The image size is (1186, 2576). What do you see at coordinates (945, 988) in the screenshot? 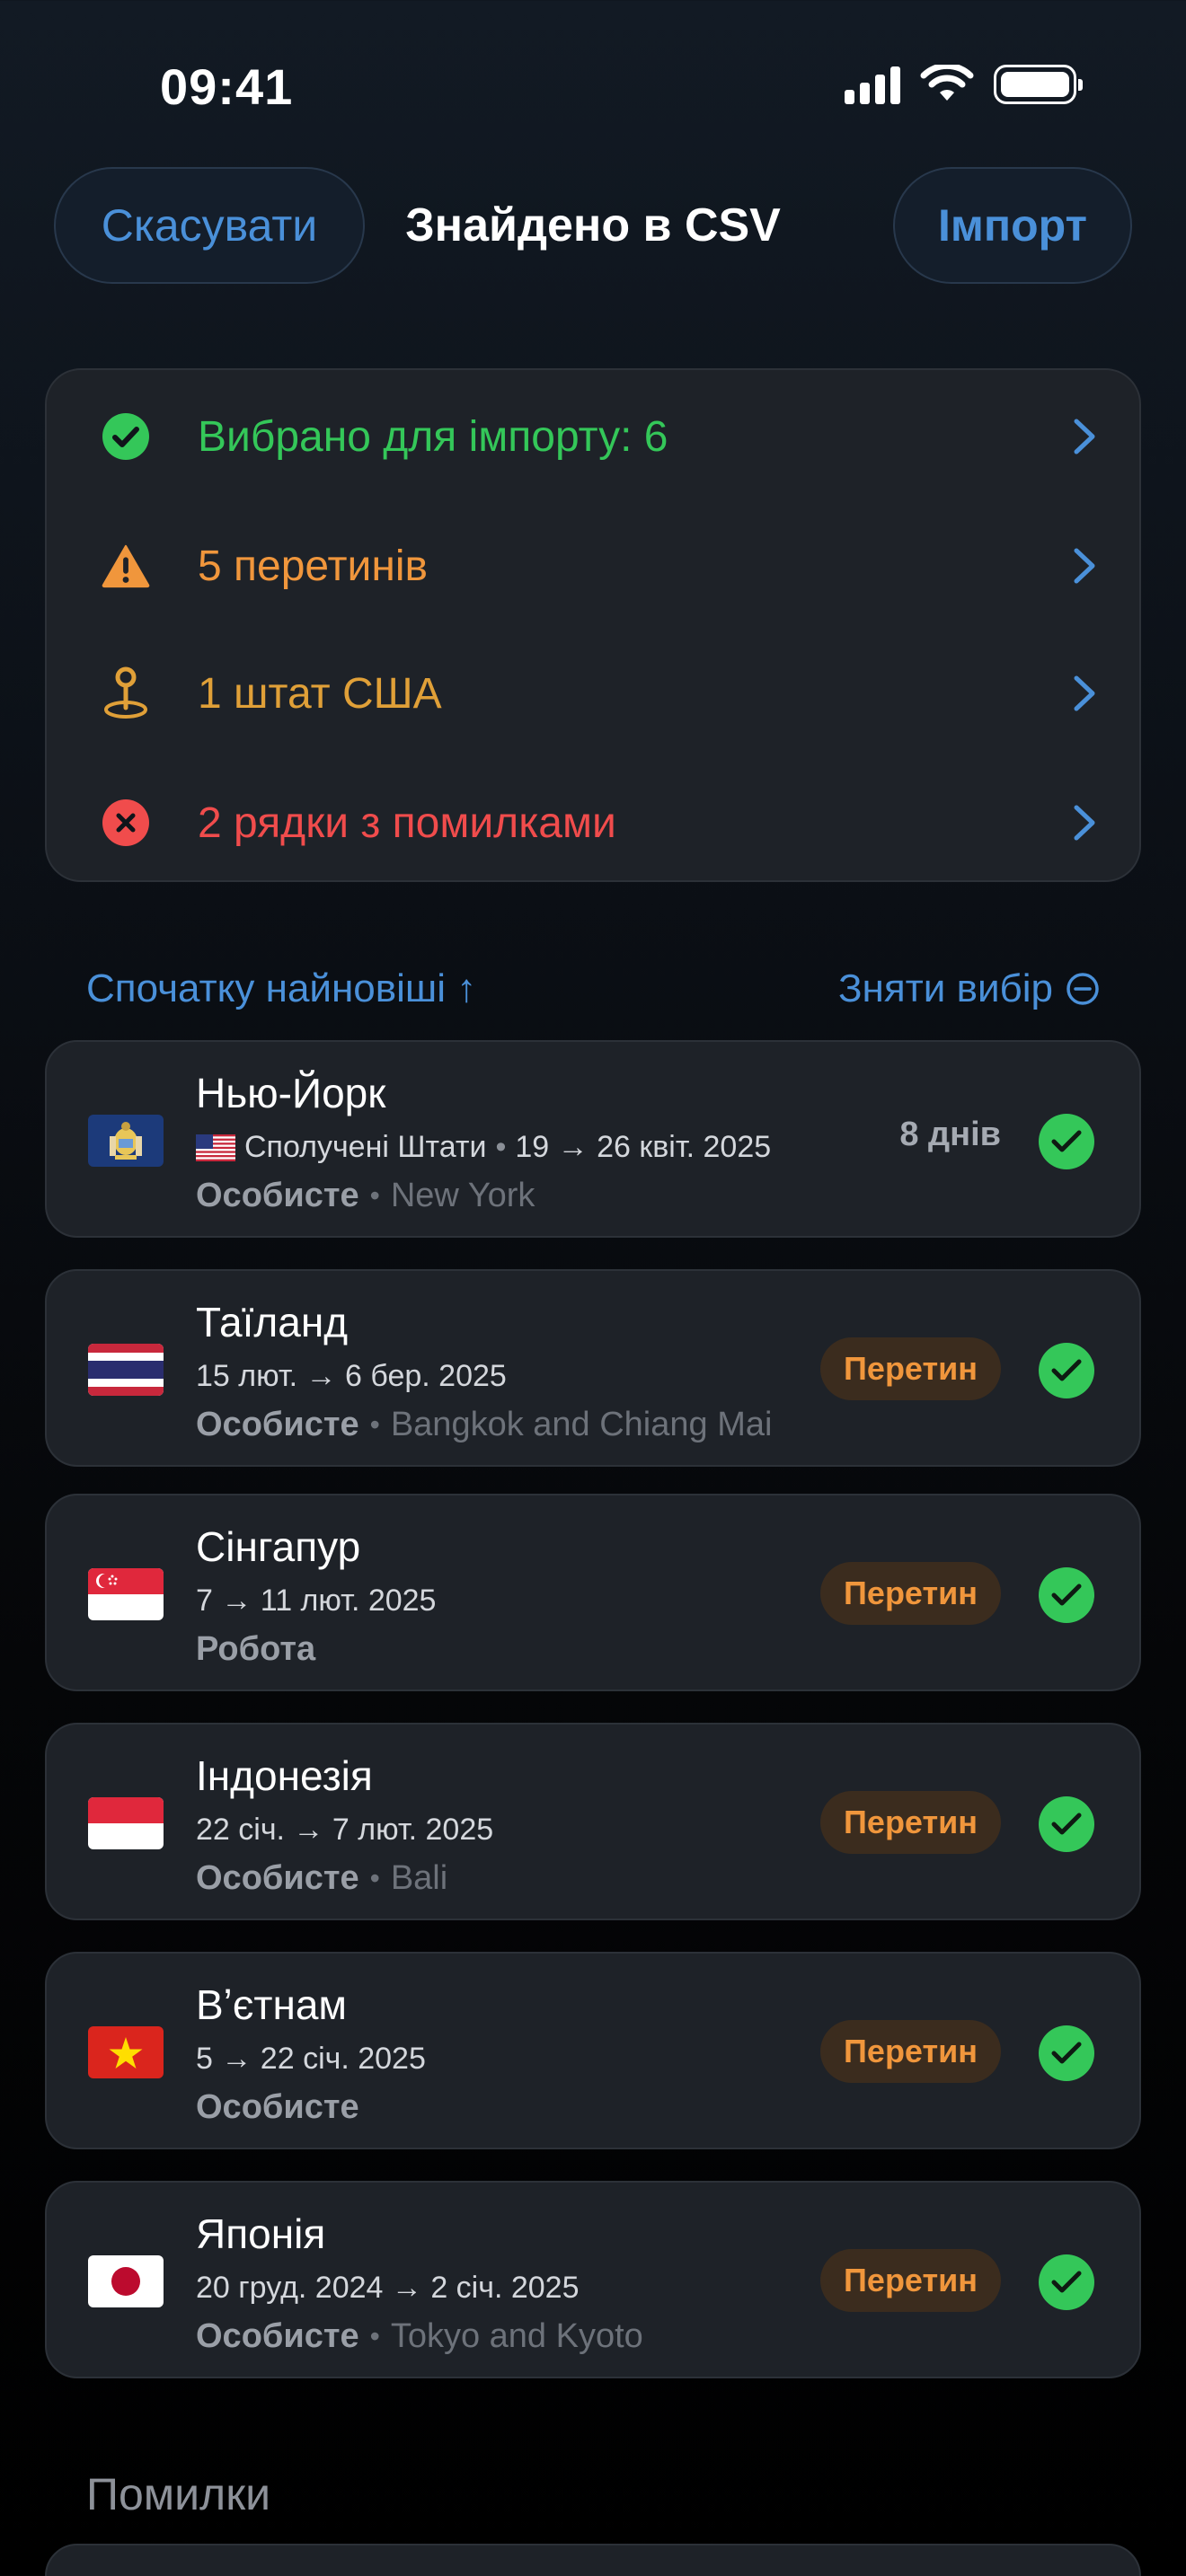
I see `deselect-label: Зняти вибір` at bounding box center [945, 988].